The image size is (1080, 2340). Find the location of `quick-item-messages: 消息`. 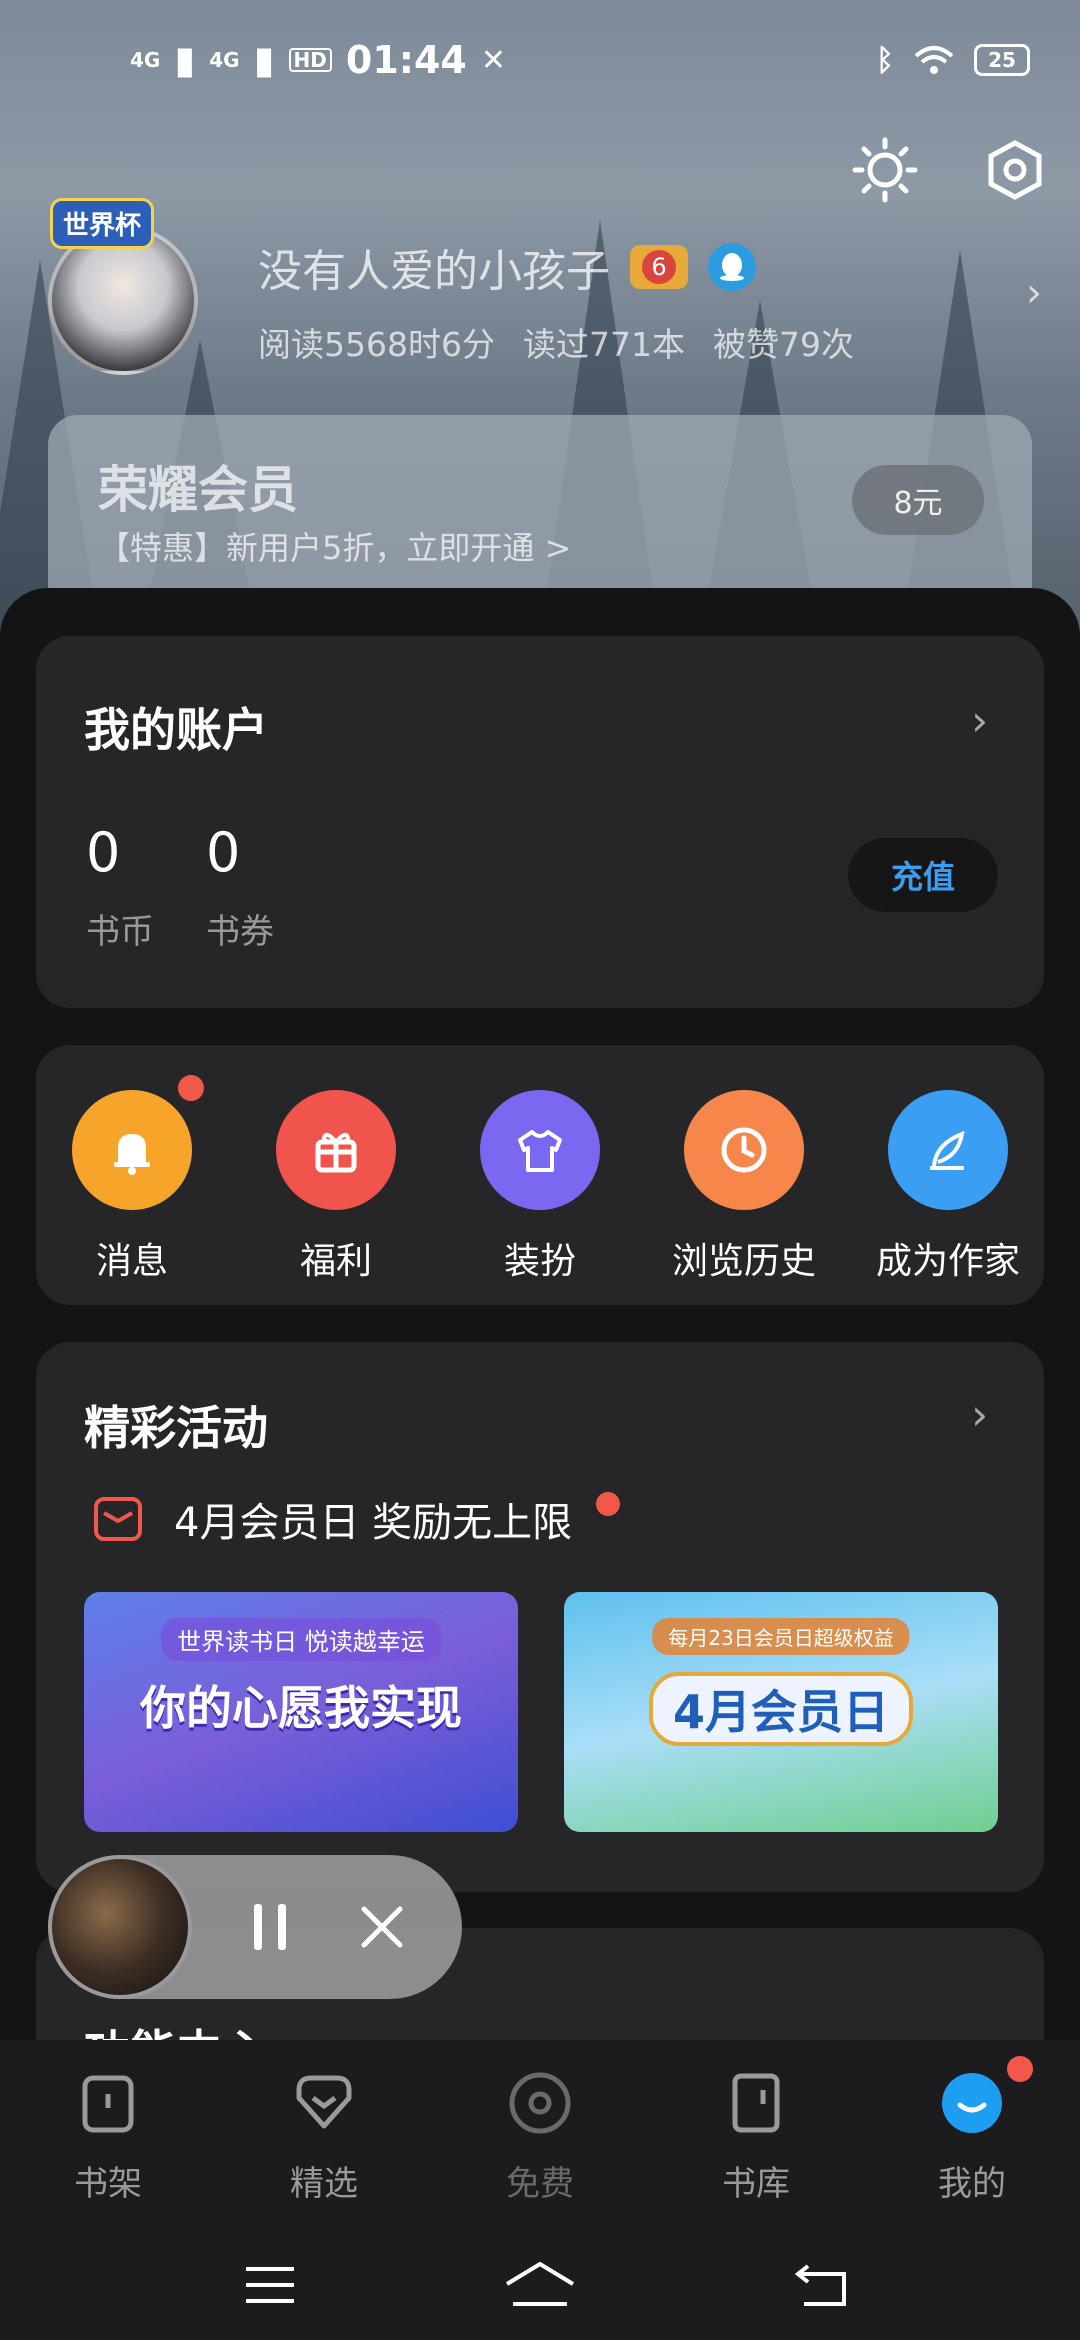

quick-item-messages: 消息 is located at coordinates (132, 1187).